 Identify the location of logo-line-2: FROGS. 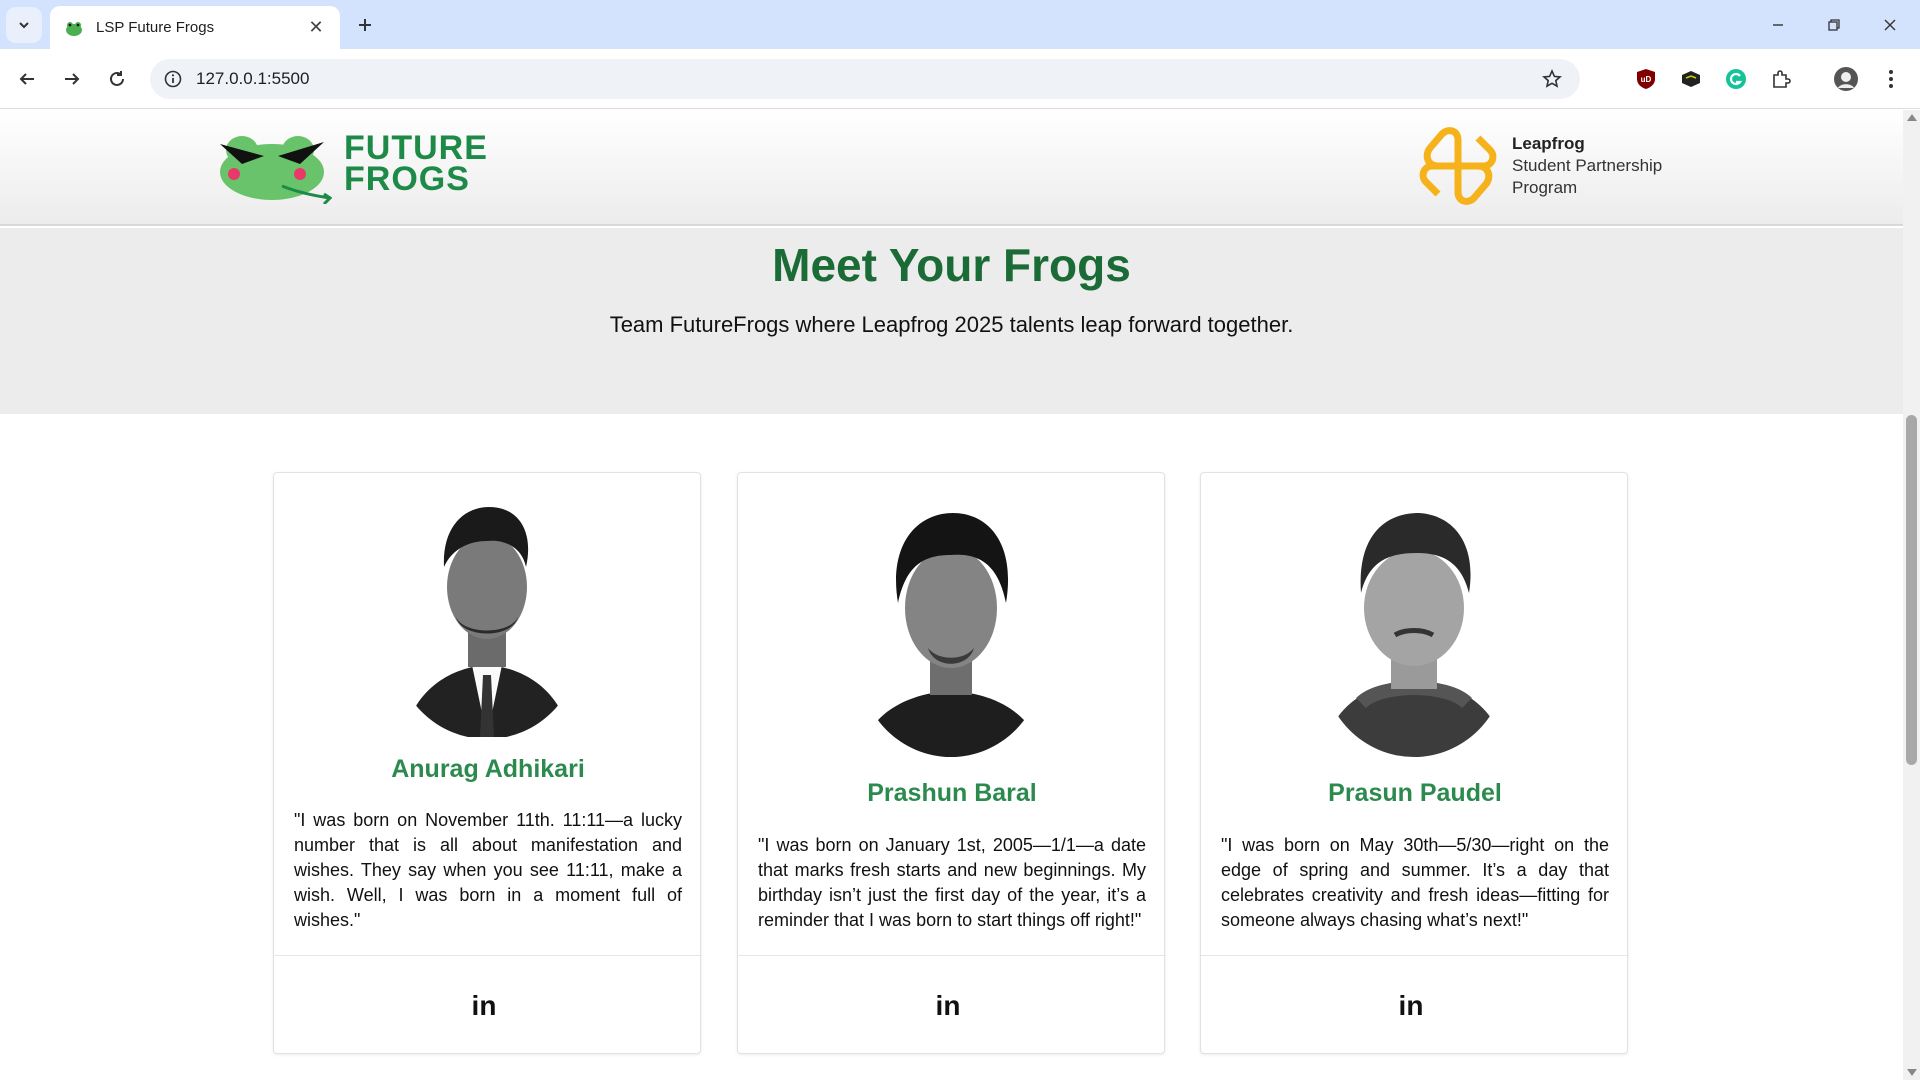
(407, 179).